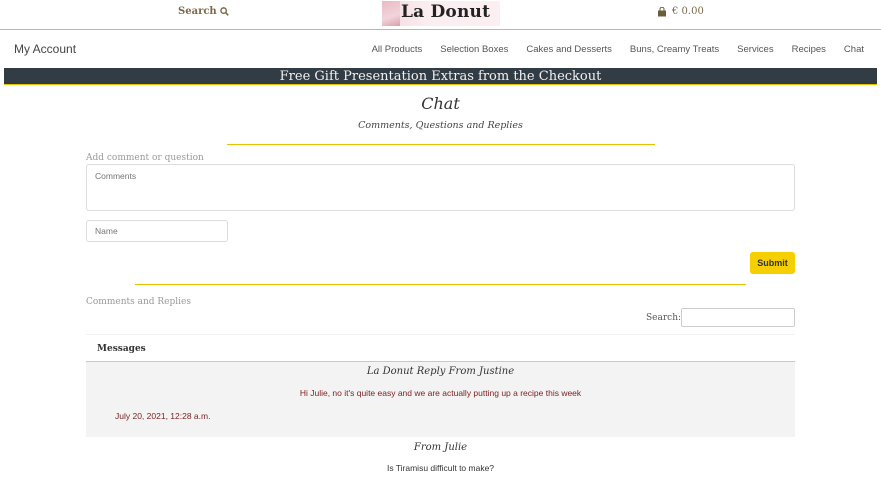 The width and height of the screenshot is (881, 484). What do you see at coordinates (474, 49) in the screenshot?
I see `nav-selection-boxes: Selection Boxes` at bounding box center [474, 49].